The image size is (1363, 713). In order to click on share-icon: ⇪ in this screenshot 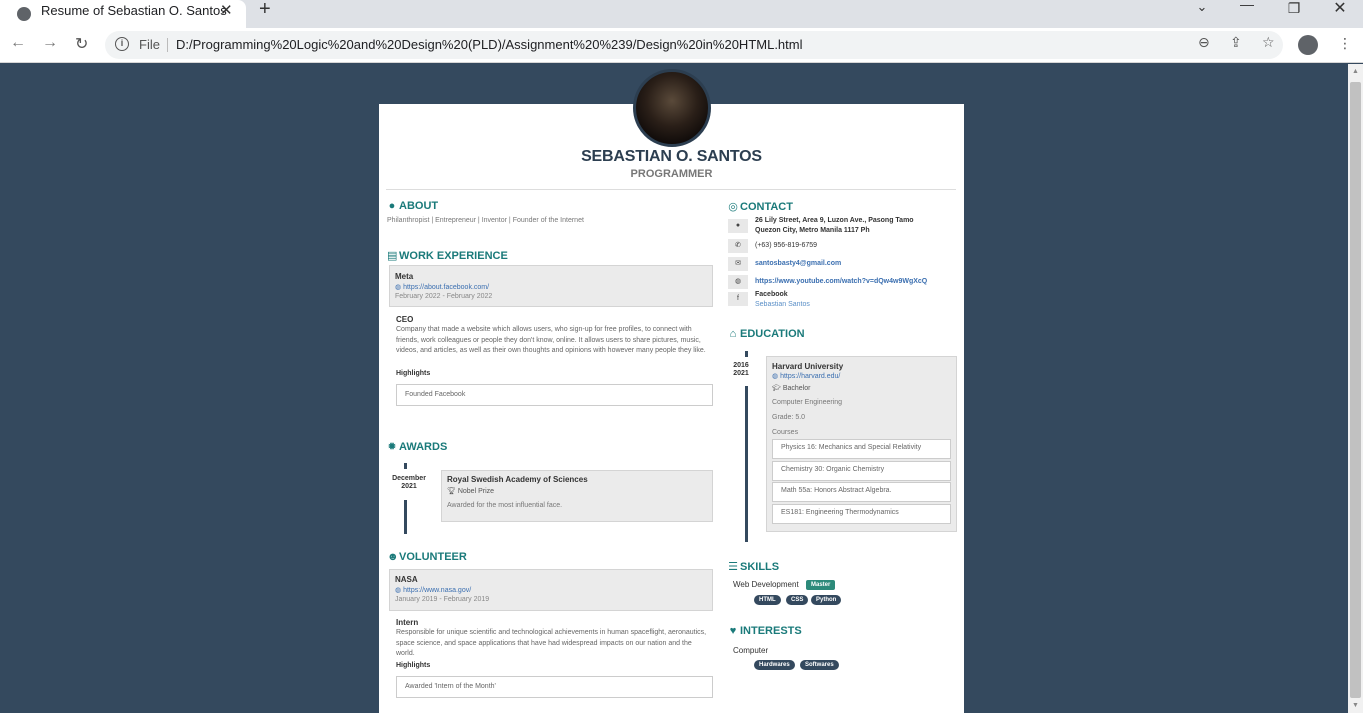, I will do `click(1236, 42)`.